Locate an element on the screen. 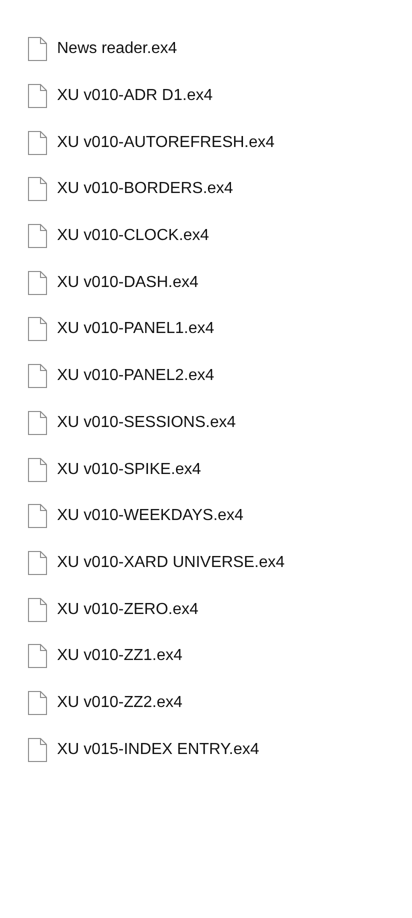 The image size is (412, 918). file-name: XU v010-AUTOREFRESH.ex4 is located at coordinates (166, 143).